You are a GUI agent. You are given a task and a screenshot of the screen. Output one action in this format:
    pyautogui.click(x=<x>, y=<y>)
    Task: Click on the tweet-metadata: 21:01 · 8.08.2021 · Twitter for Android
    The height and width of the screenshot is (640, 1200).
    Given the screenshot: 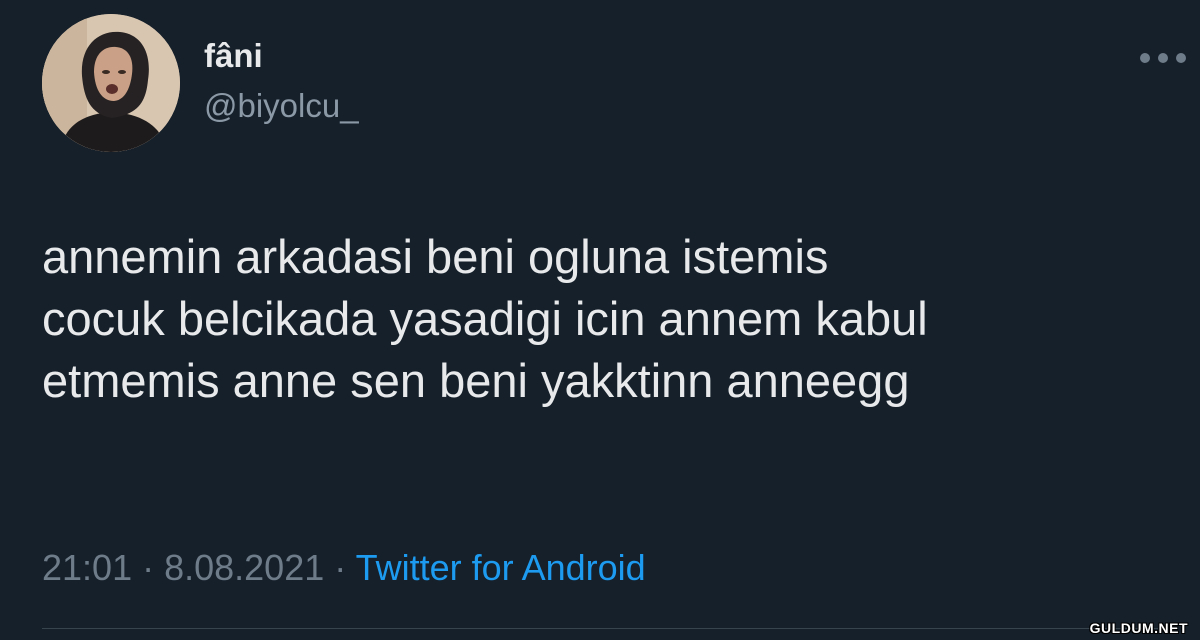 What is the action you would take?
    pyautogui.click(x=344, y=568)
    